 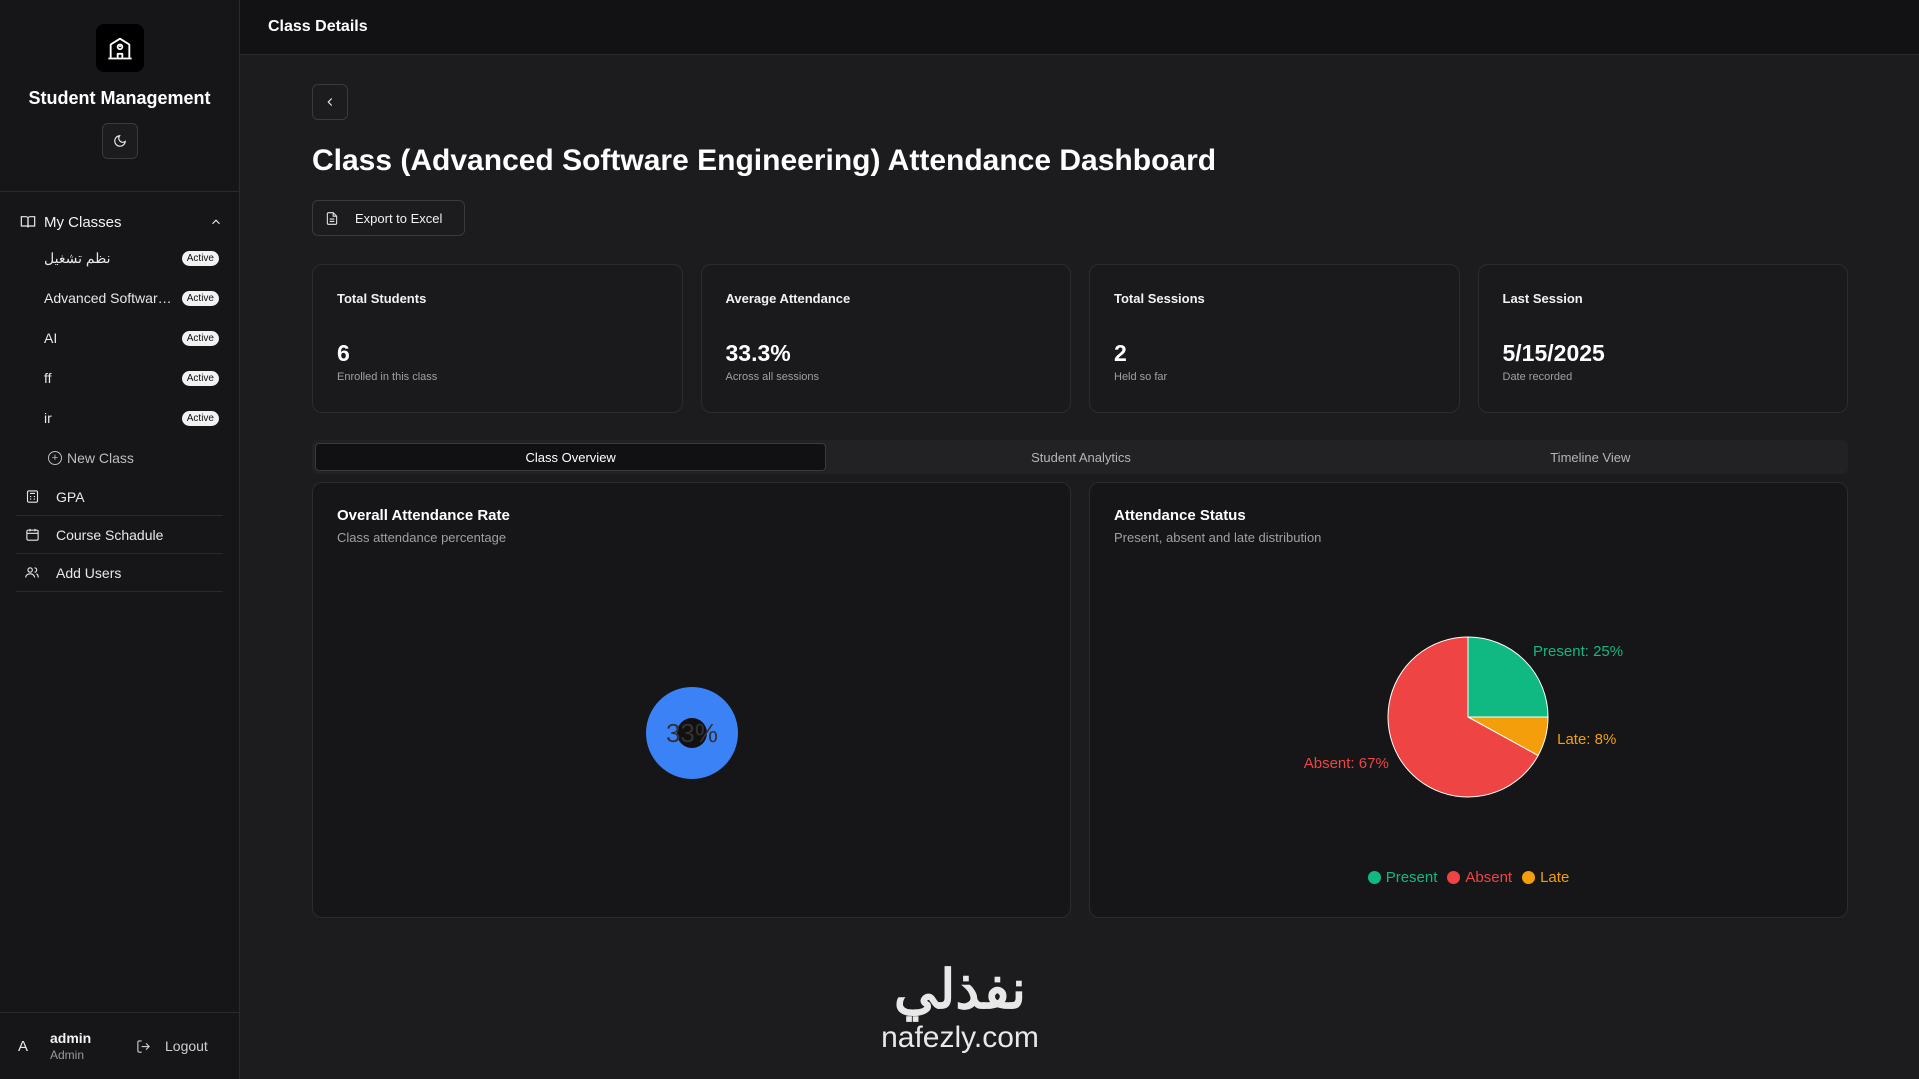 I want to click on app-title: Student Management, so click(x=119, y=98).